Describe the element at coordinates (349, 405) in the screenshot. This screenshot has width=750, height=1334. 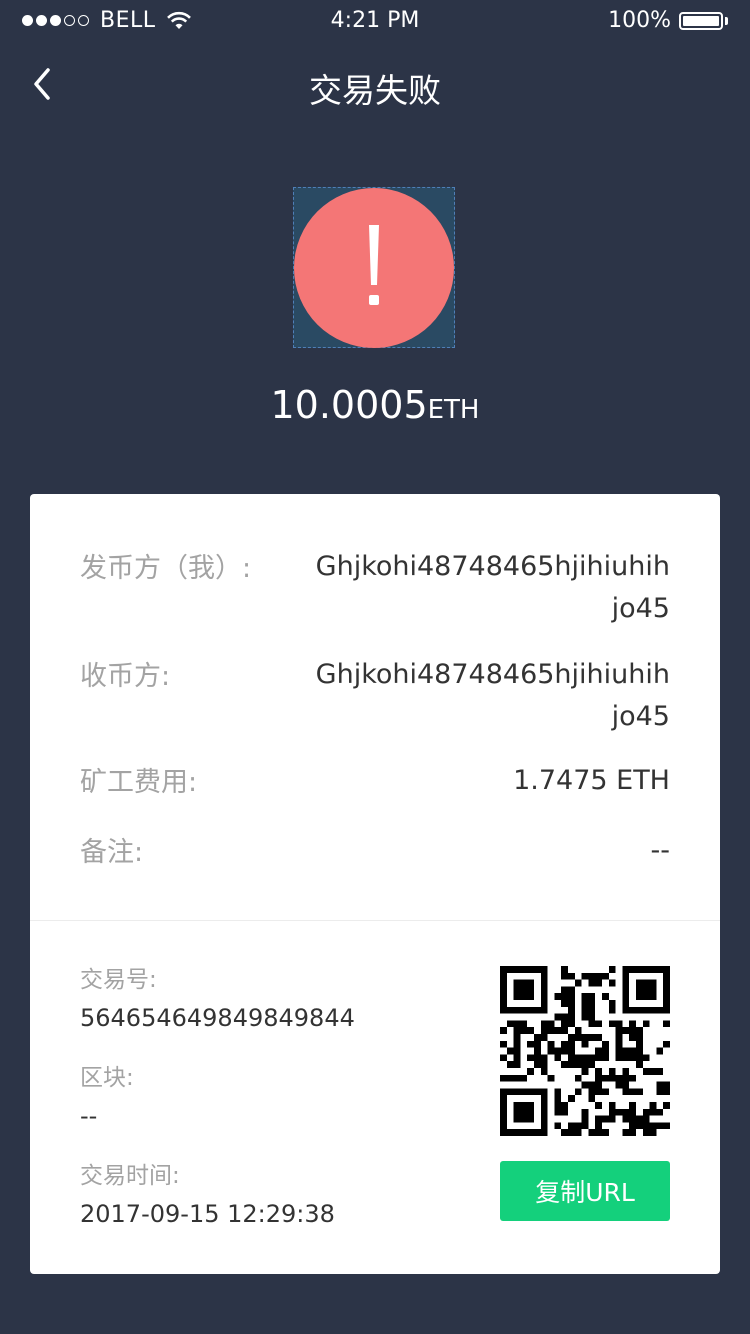
I see `amount-value: 10.0005` at that location.